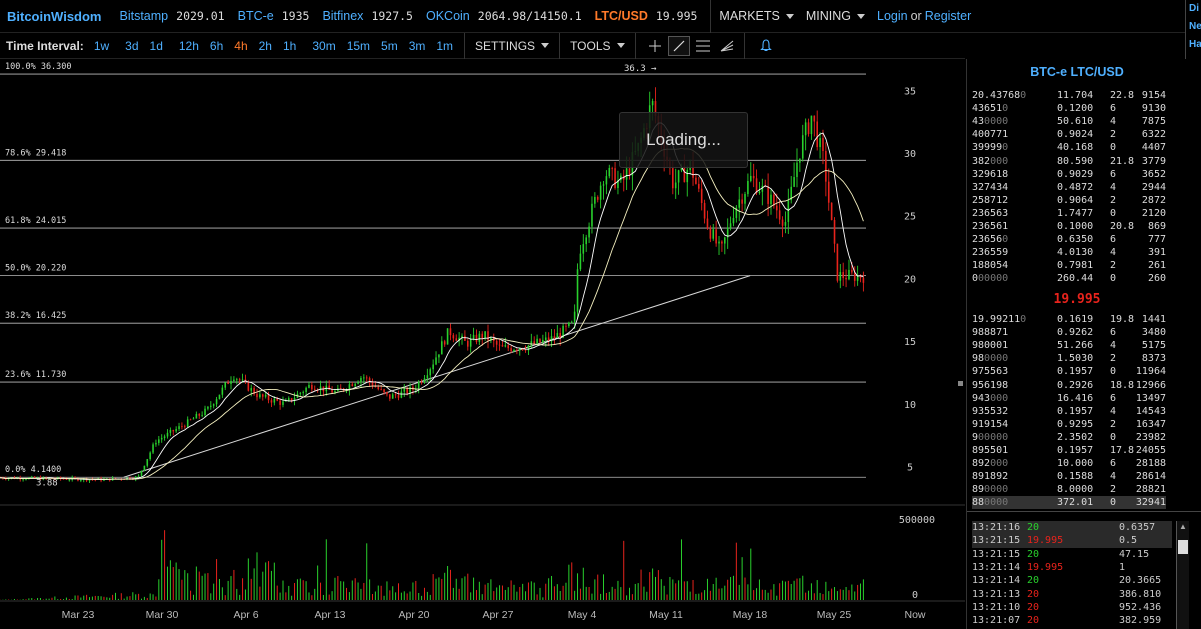 Image resolution: width=1201 pixels, height=629 pixels. Describe the element at coordinates (703, 46) in the screenshot. I see `fib-tool-icon` at that location.